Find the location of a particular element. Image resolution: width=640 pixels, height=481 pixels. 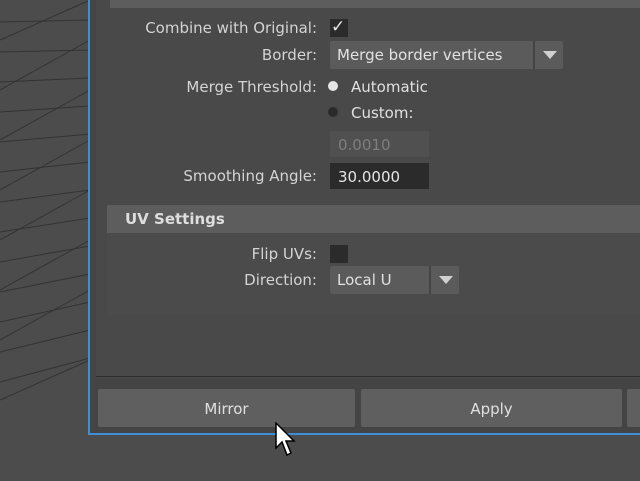

direction-dropdown-button is located at coordinates (444, 280).